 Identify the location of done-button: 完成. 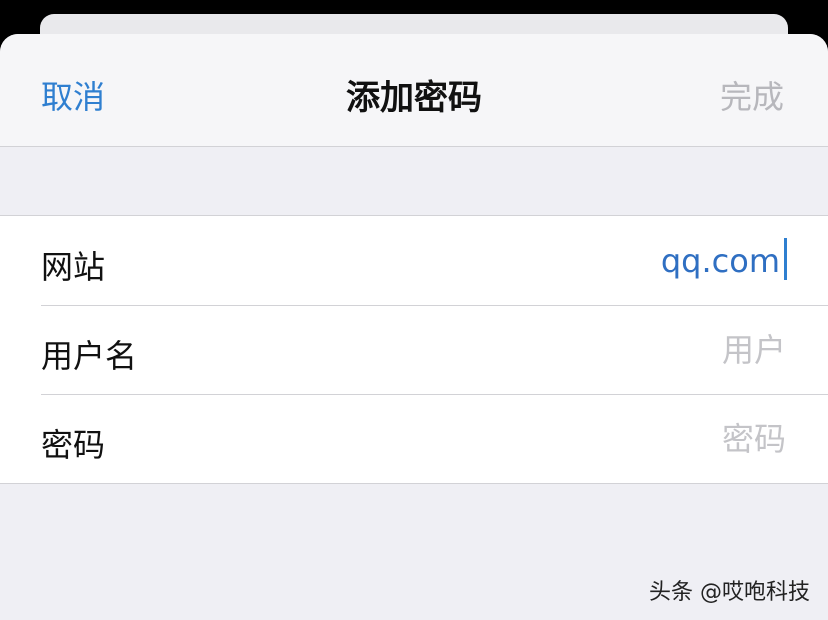
(752, 95).